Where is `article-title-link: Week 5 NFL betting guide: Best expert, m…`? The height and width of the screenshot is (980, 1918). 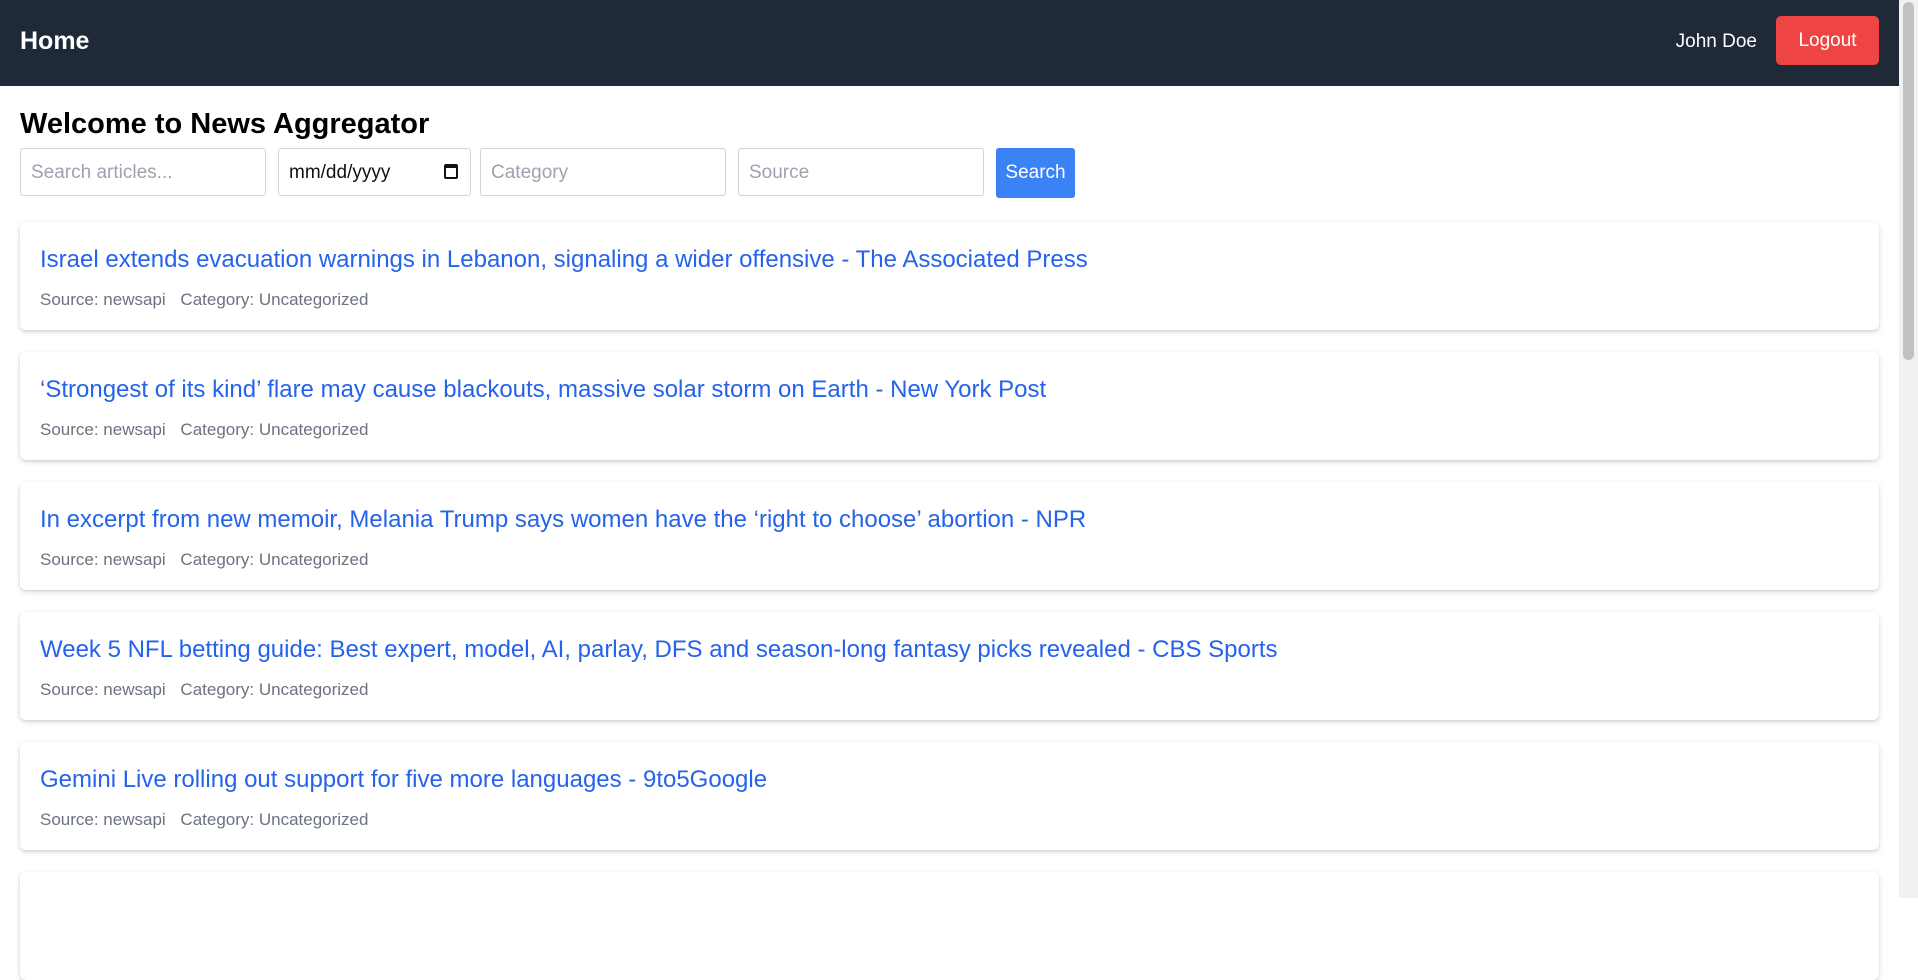
article-title-link: Week 5 NFL betting guide: Best expert, m… is located at coordinates (659, 650).